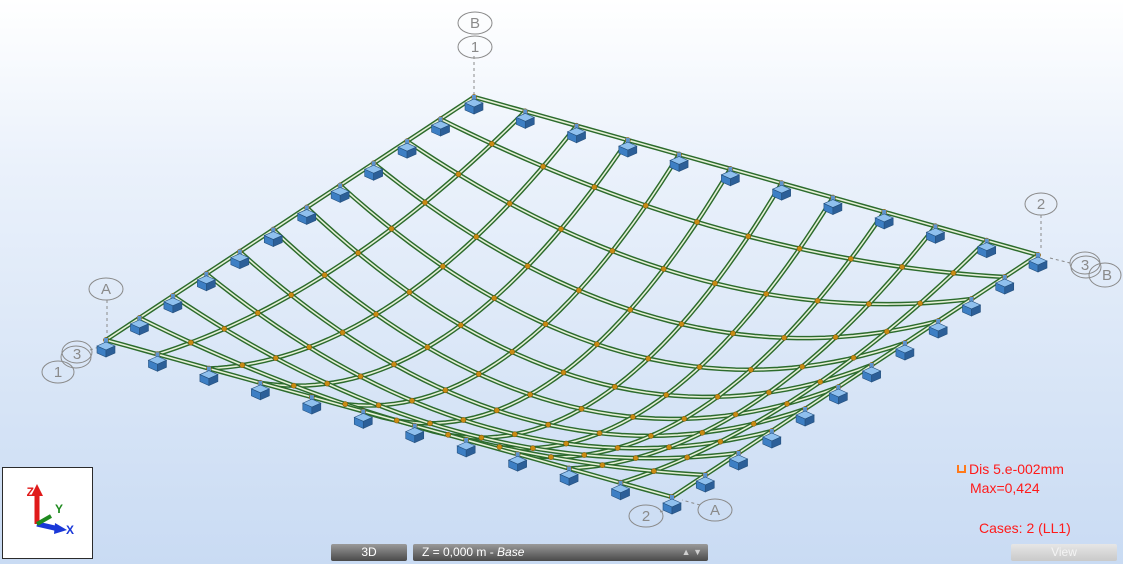 This screenshot has height=564, width=1123. What do you see at coordinates (1064, 552) in the screenshot?
I see `view-tab: View` at bounding box center [1064, 552].